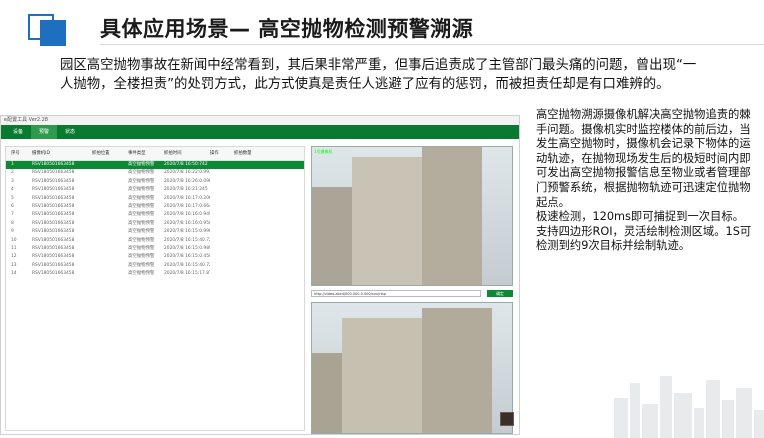 The height and width of the screenshot is (438, 764). What do you see at coordinates (260, 120) in the screenshot?
I see `app-window-title: e配置工具 Ver2.28` at bounding box center [260, 120].